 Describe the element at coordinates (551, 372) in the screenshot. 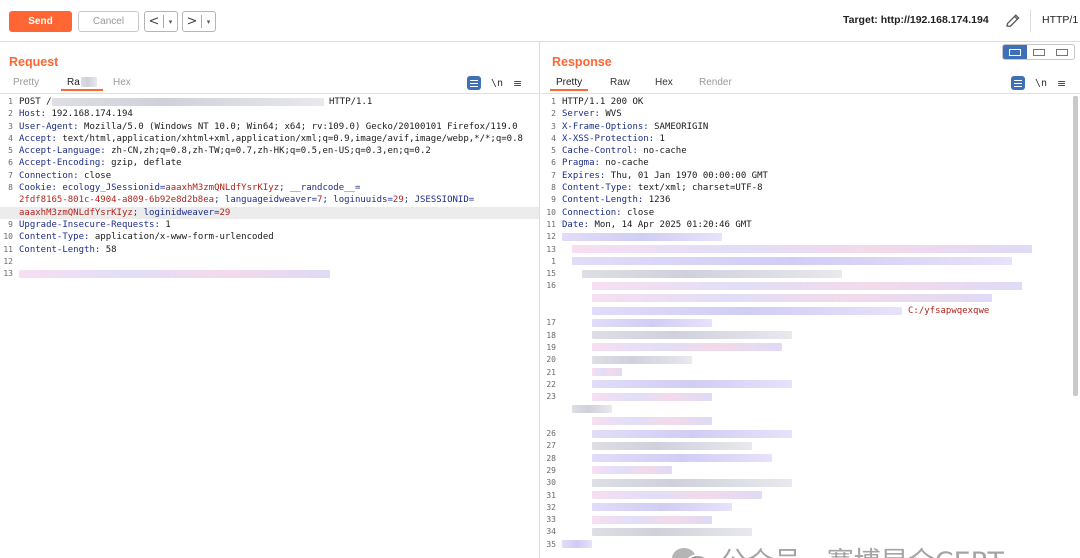

I see `line-number: 21` at that location.